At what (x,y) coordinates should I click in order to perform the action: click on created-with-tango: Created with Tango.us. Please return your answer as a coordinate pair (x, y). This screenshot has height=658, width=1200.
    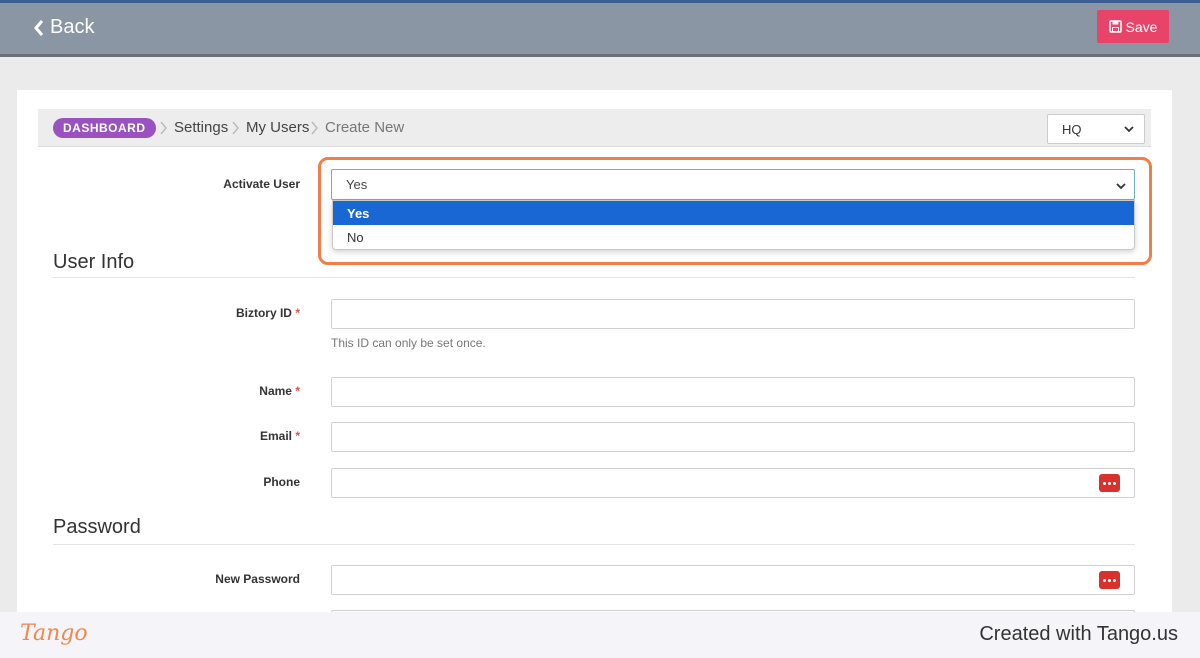
    Looking at the image, I should click on (1078, 634).